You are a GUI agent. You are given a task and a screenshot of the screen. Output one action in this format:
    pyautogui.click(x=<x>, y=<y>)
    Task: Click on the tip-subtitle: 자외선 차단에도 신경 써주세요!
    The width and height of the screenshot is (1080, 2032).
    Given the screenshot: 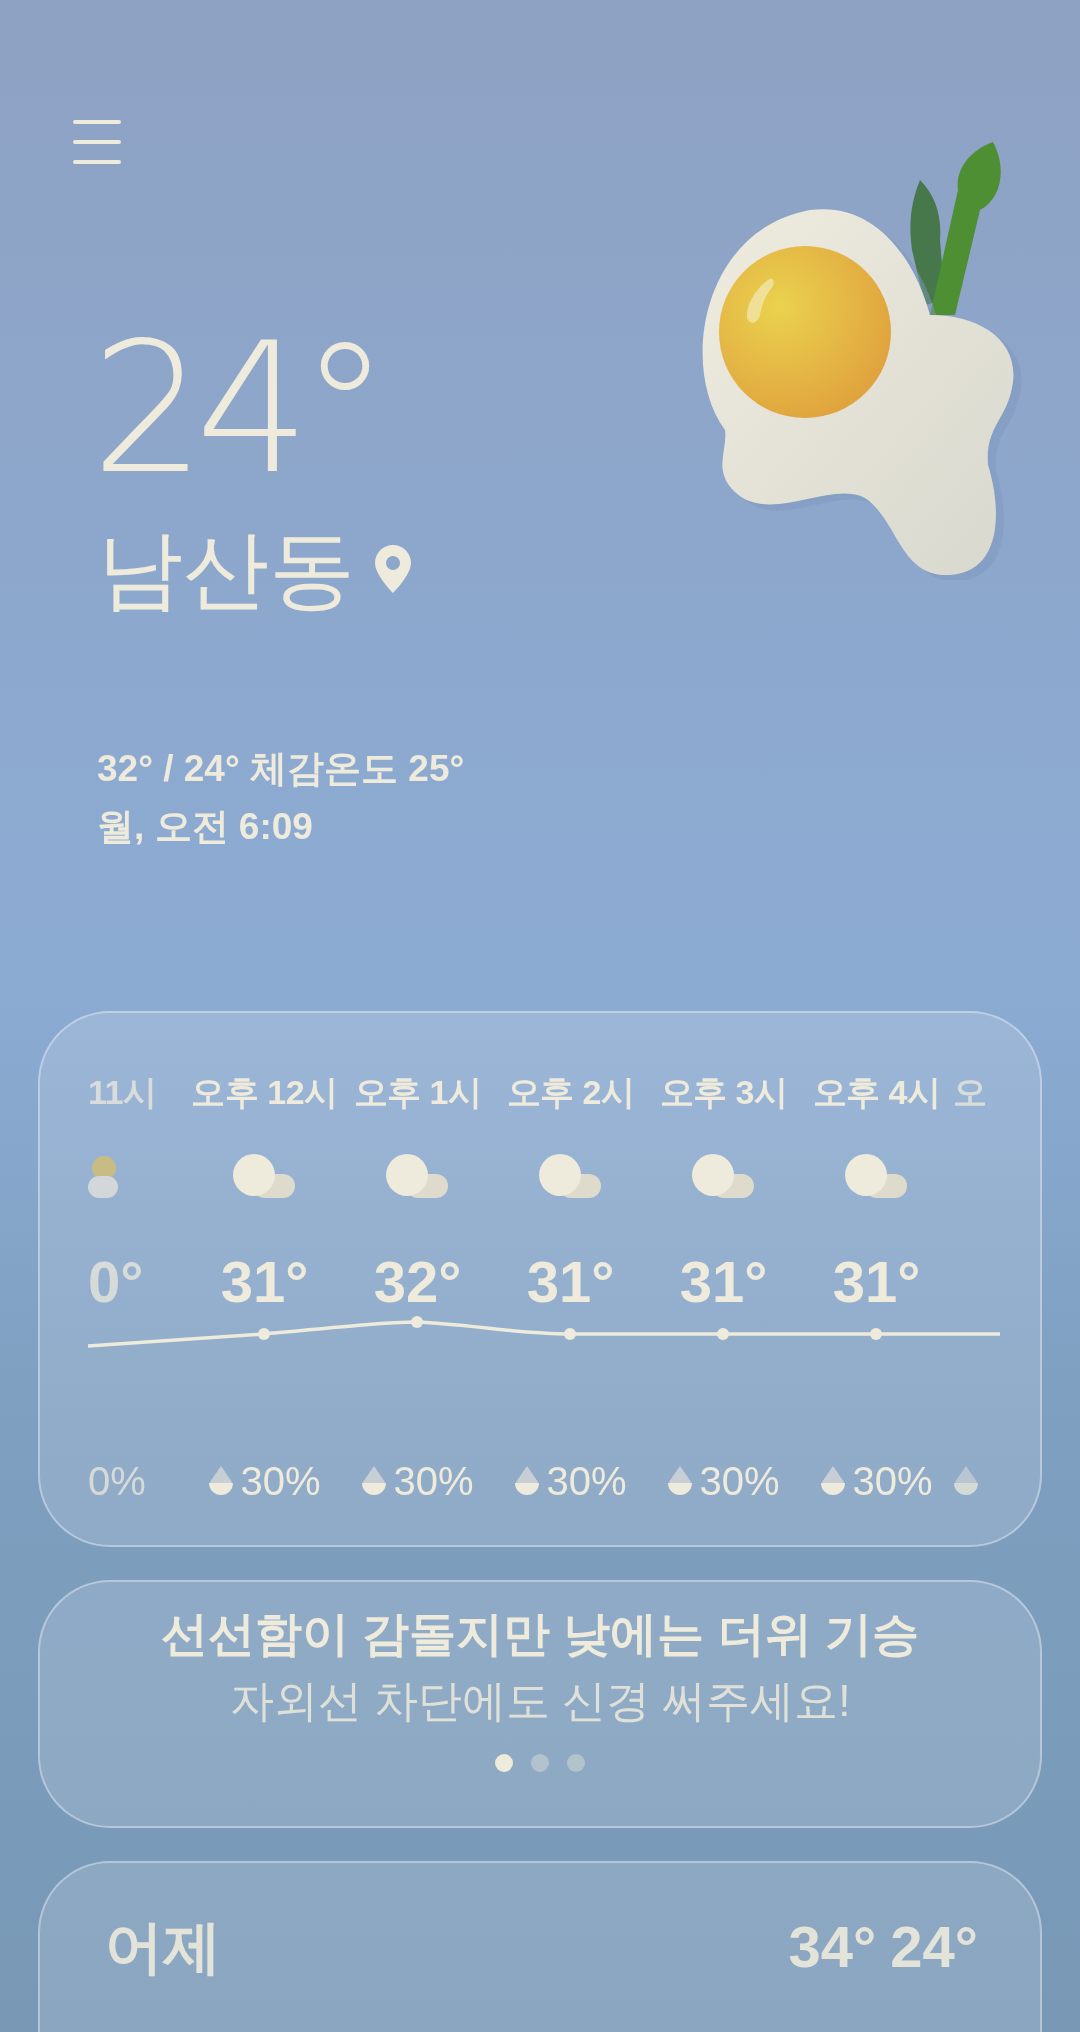 What is the action you would take?
    pyautogui.click(x=540, y=1701)
    